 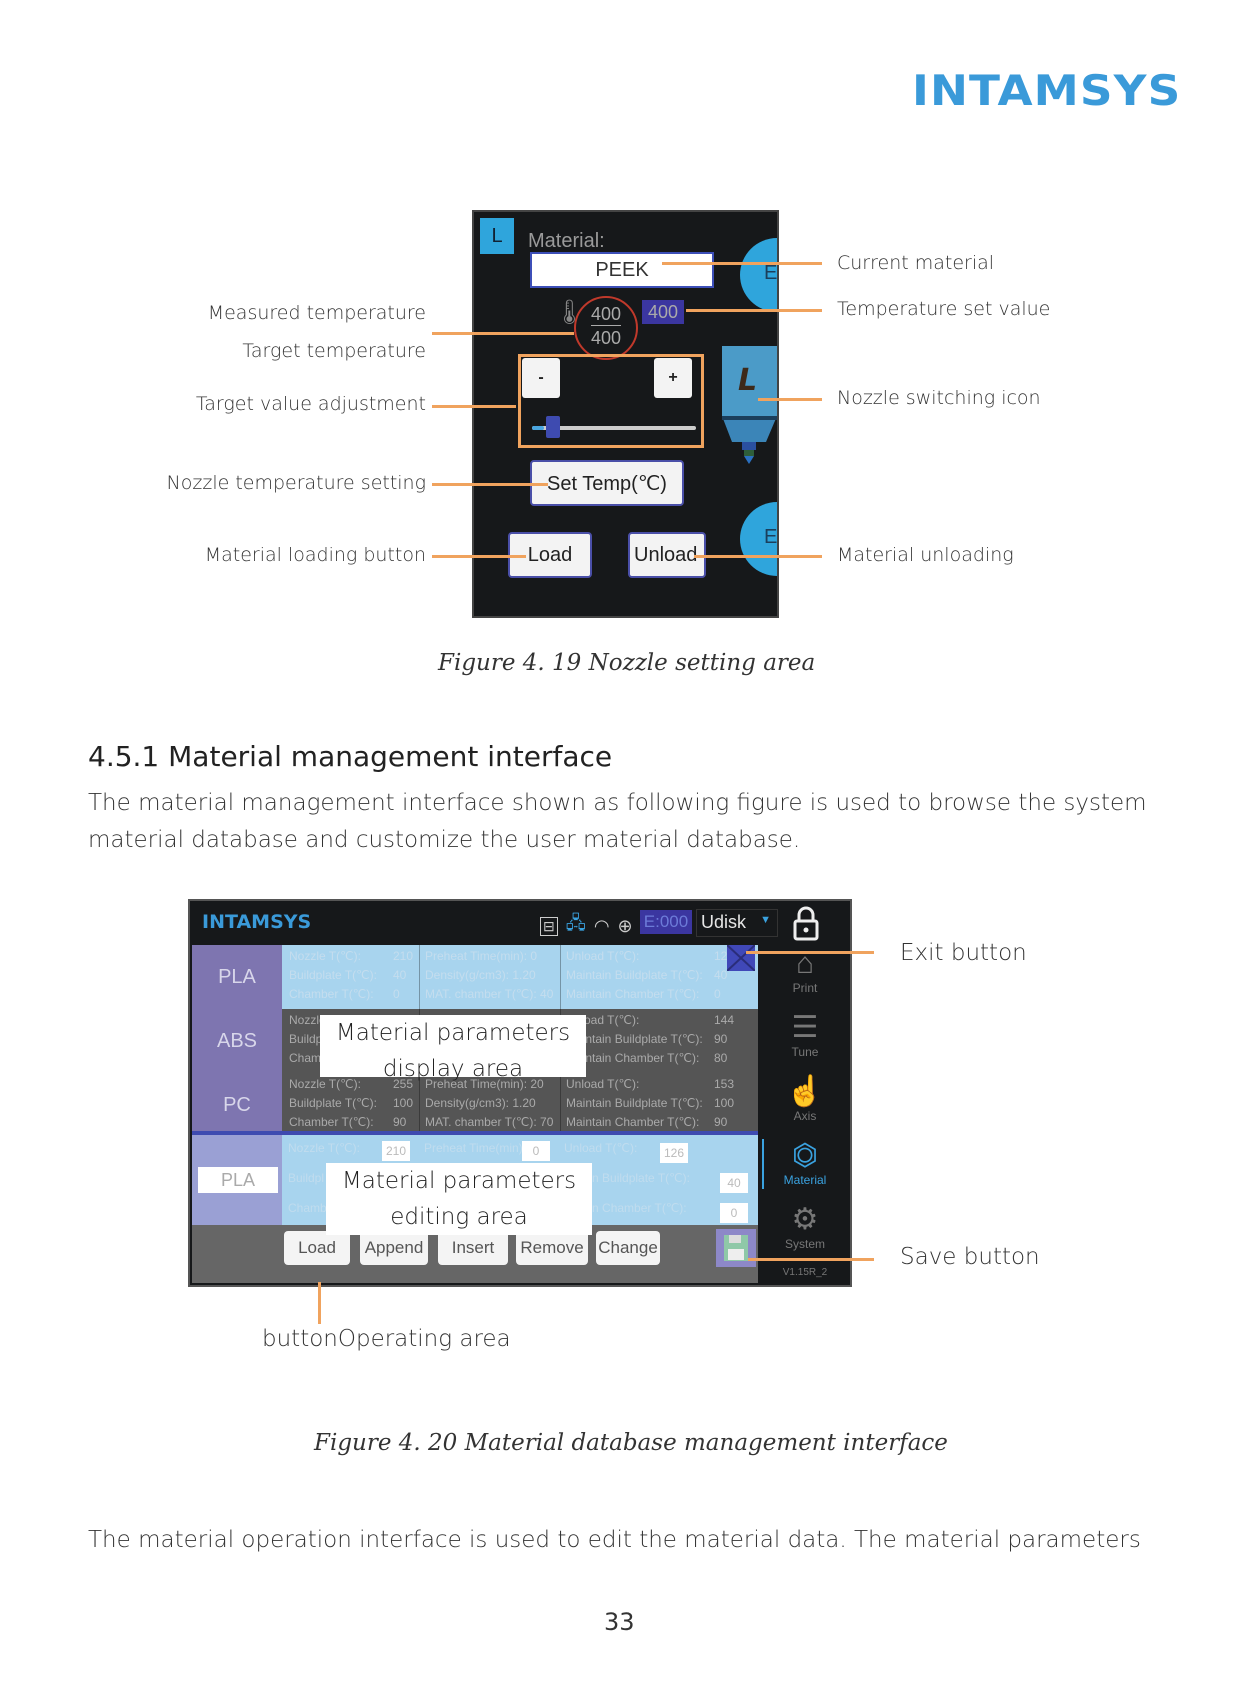 What do you see at coordinates (656, 1103) in the screenshot?
I see `param-line: Maintain Buildplate T(℃): 100` at bounding box center [656, 1103].